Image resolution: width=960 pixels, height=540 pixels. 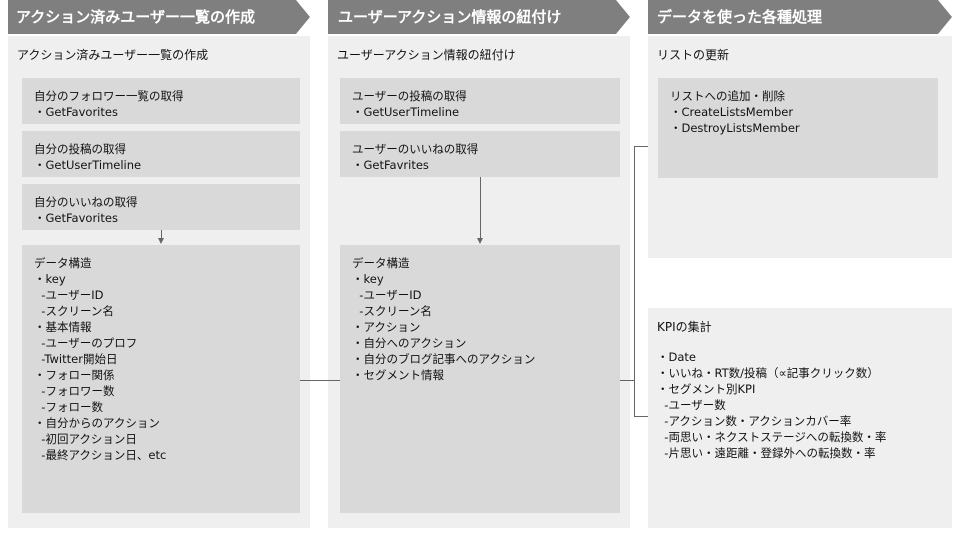 What do you see at coordinates (772, 437) in the screenshot?
I see `kpi-line: -両思い・ネクストステージへの転換数・率` at bounding box center [772, 437].